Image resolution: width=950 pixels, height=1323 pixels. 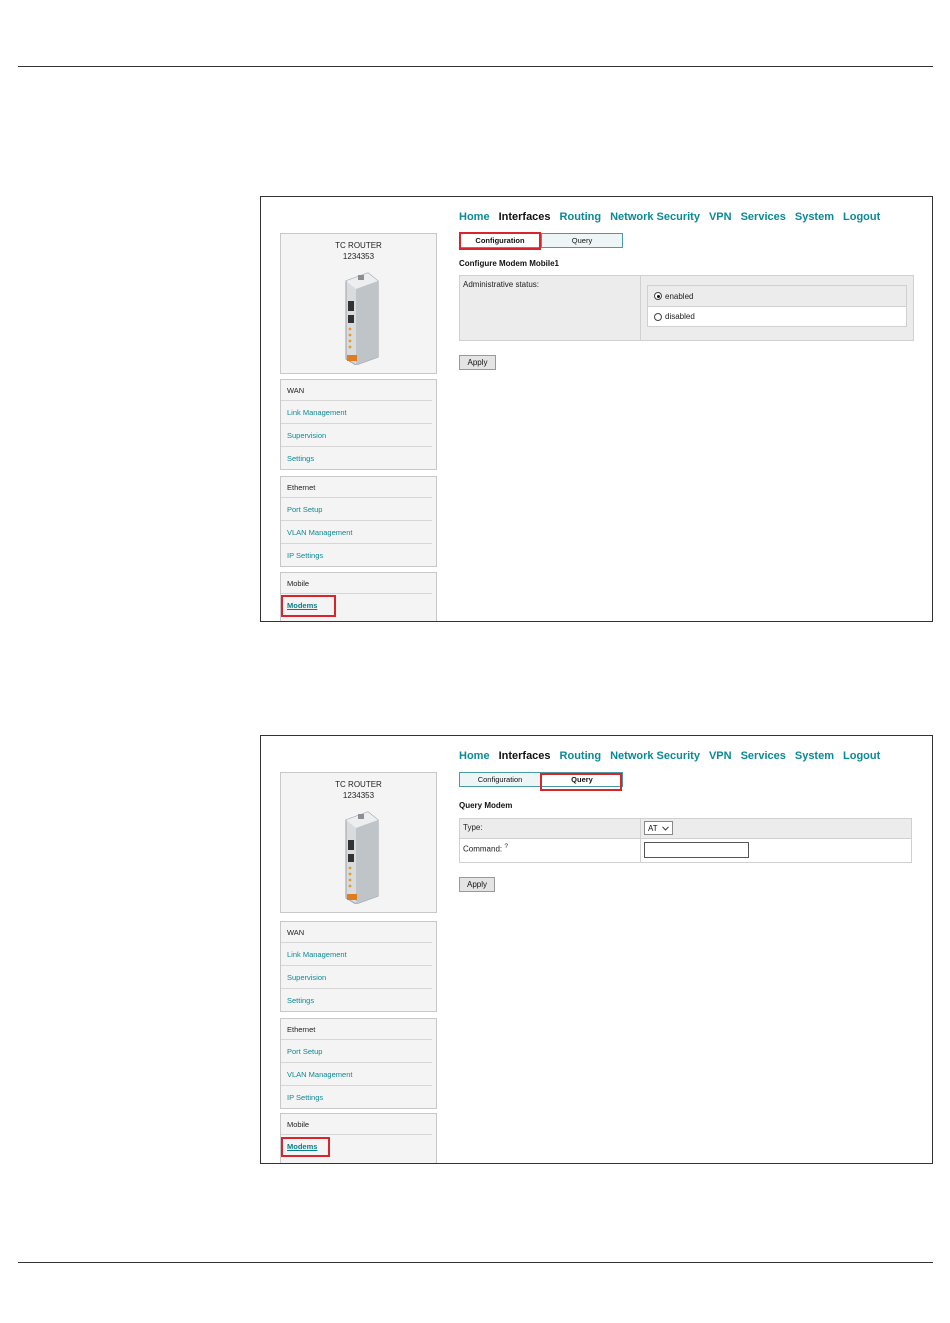 What do you see at coordinates (777, 296) in the screenshot?
I see `option-enabled: enabled` at bounding box center [777, 296].